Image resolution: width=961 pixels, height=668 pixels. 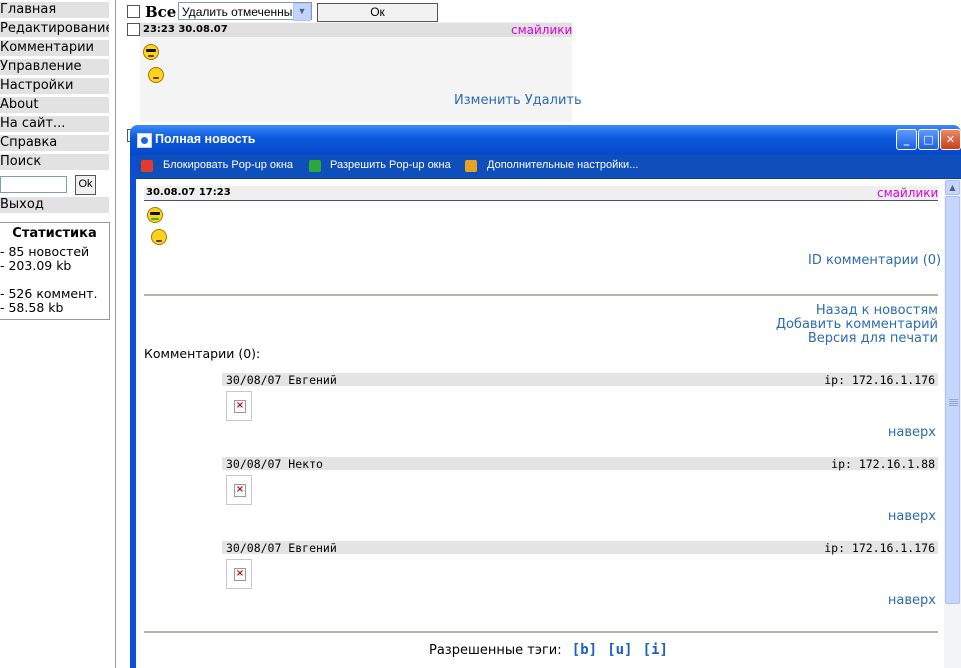 I want to click on block-popup-icon, so click(x=147, y=166).